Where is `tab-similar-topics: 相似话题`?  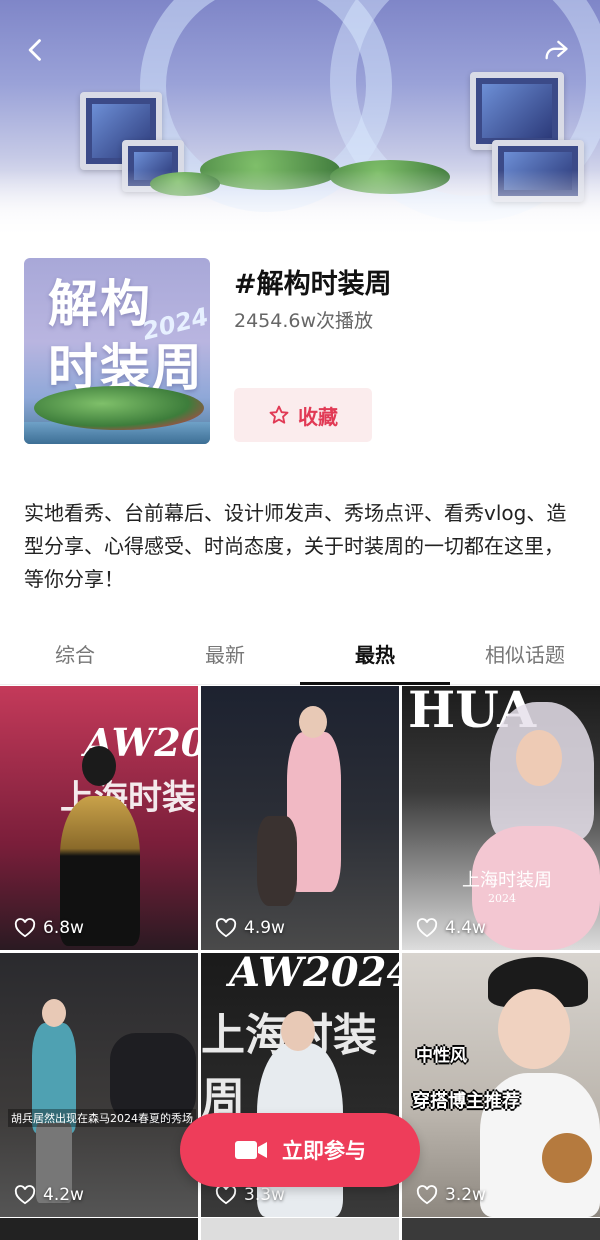 tab-similar-topics: 相似话题 is located at coordinates (525, 659).